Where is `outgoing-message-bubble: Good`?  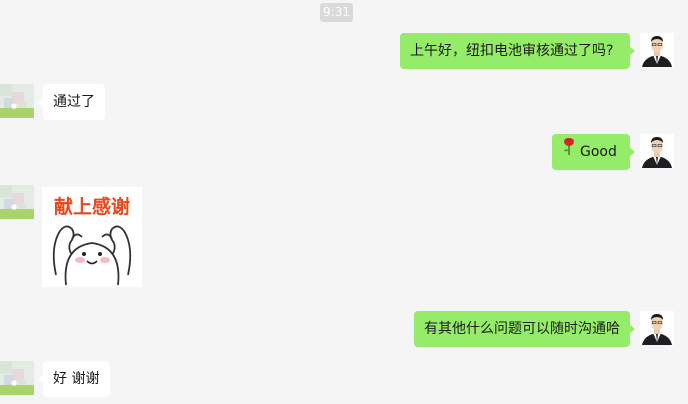
outgoing-message-bubble: Good is located at coordinates (593, 152).